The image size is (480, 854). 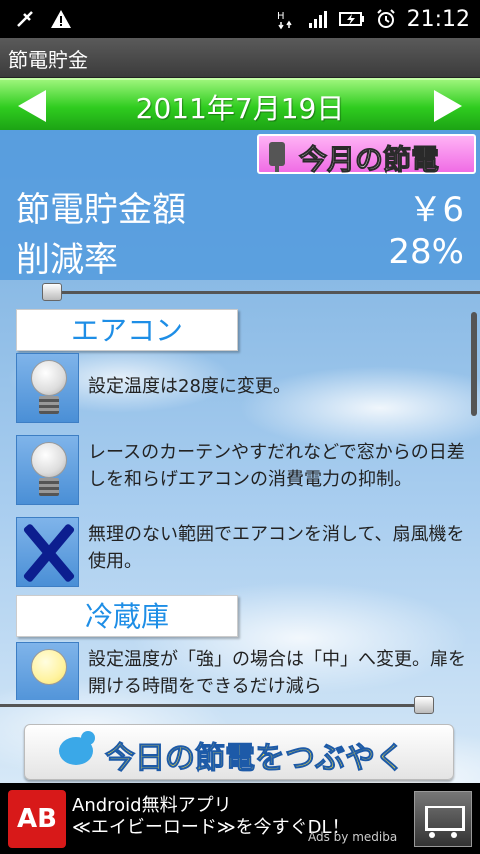 I want to click on status-time: 21:12, so click(x=438, y=19).